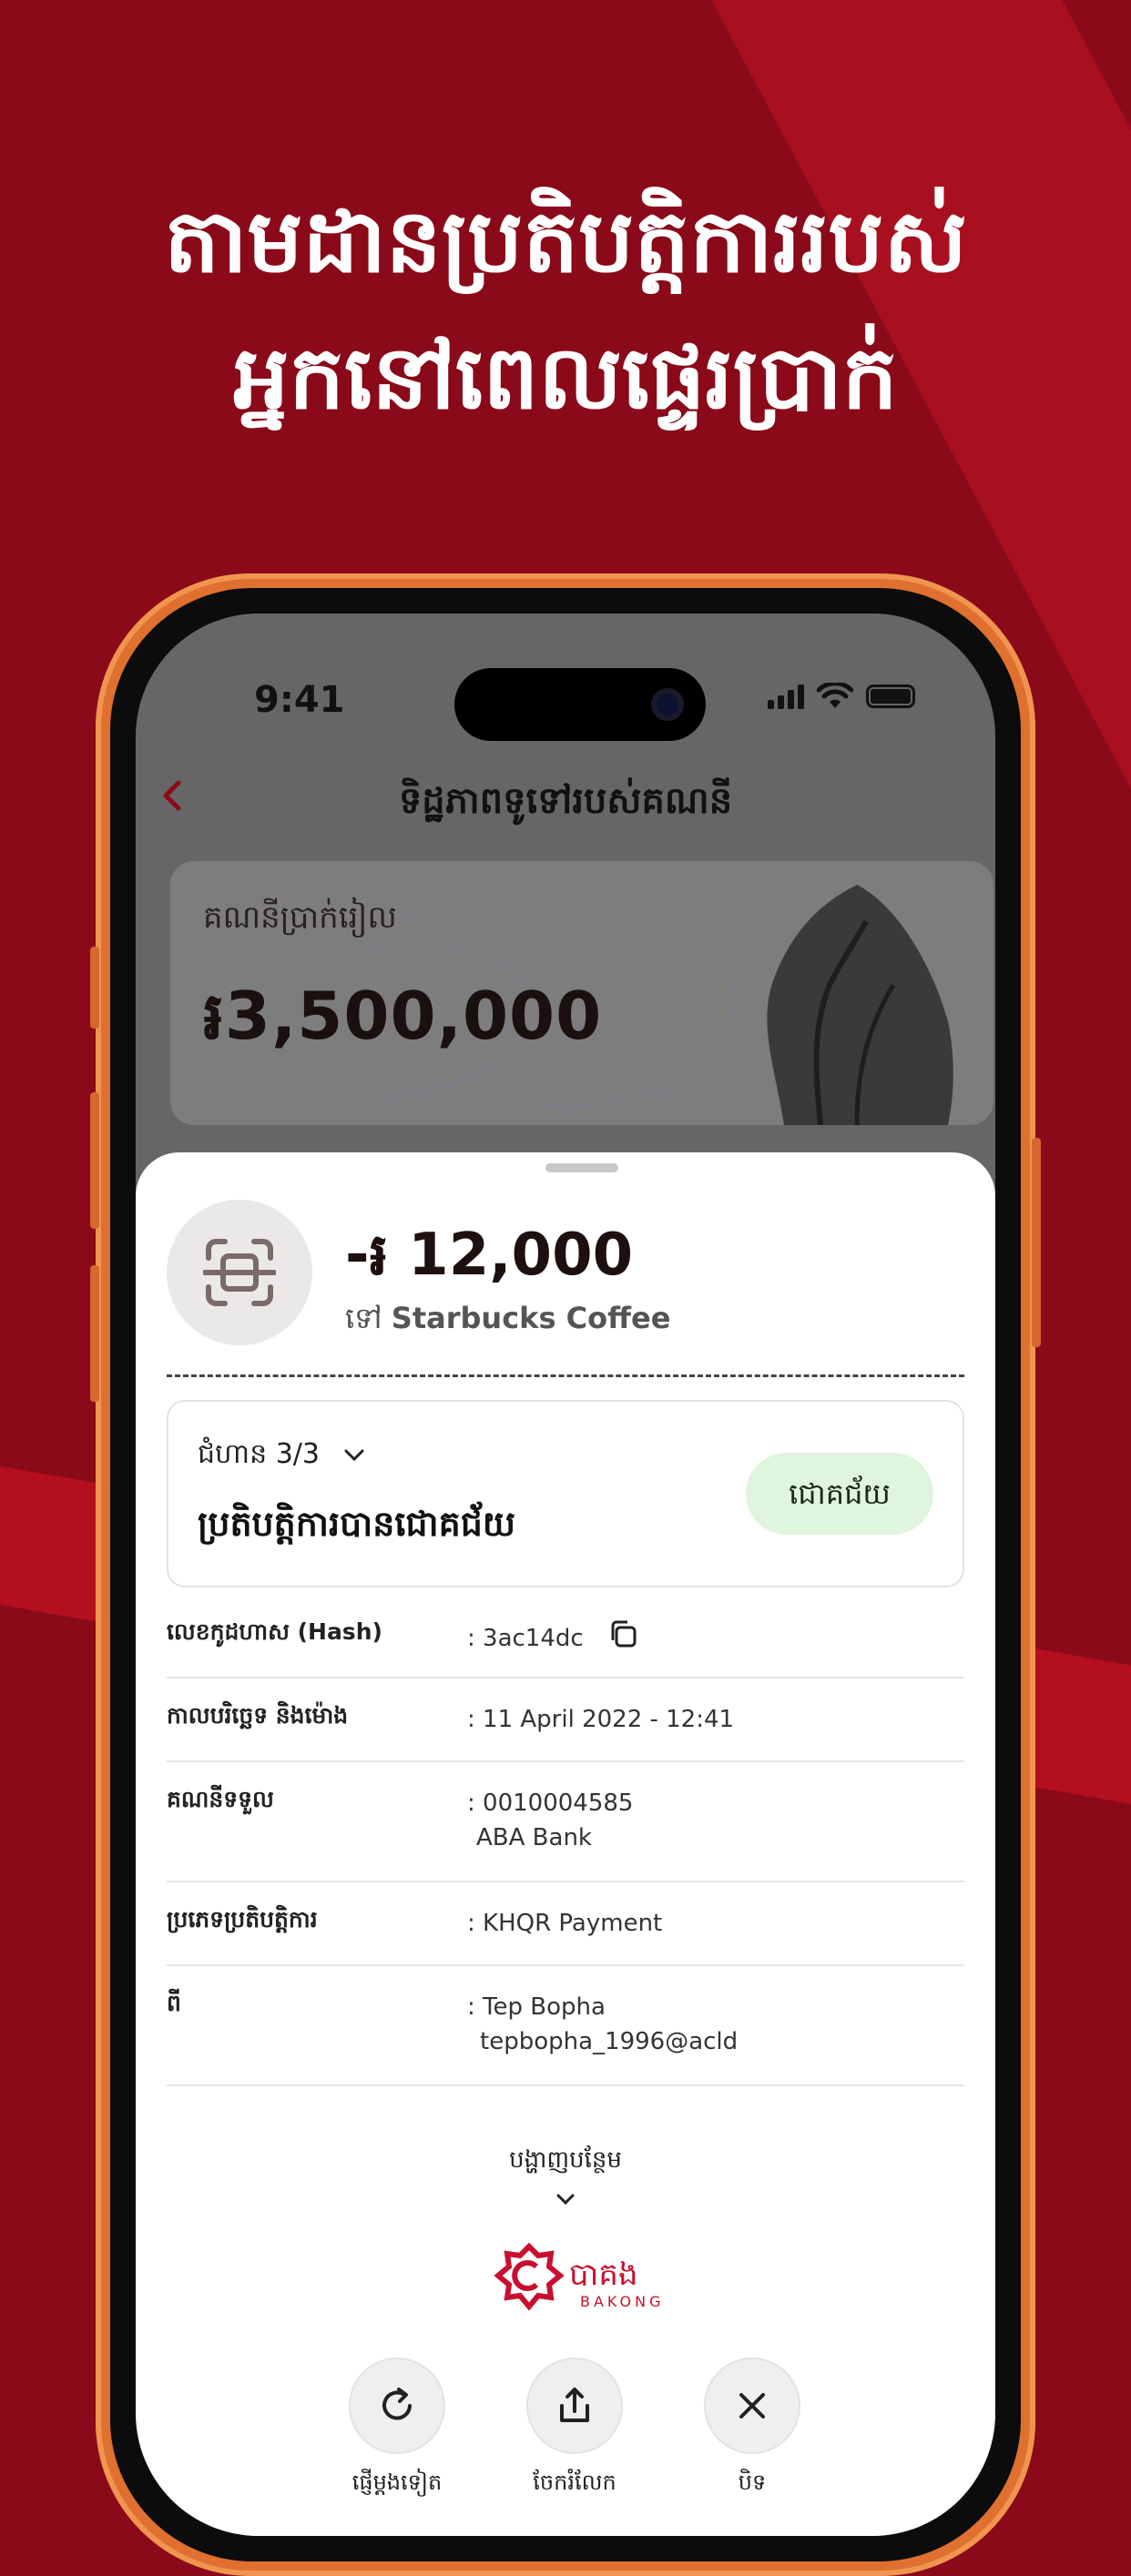 This screenshot has width=1131, height=2576. I want to click on transaction-status-box: ជំហាន 3/3 ប្រតិបត្តិការបានជោគជ័យ ជោគជ័យ, so click(566, 1493).